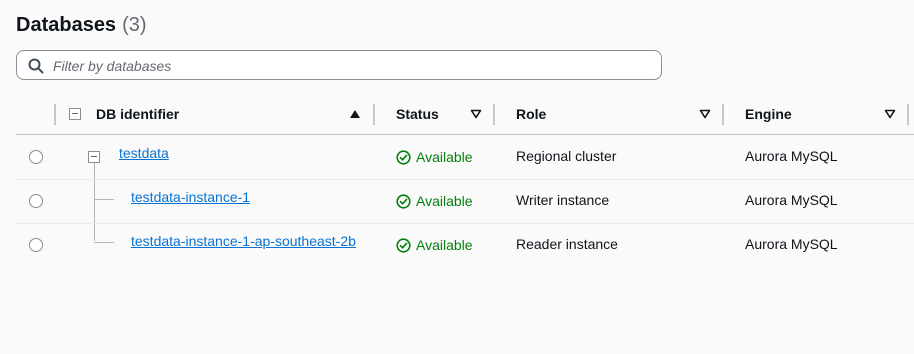 The width and height of the screenshot is (914, 354). I want to click on search-field, so click(339, 65).